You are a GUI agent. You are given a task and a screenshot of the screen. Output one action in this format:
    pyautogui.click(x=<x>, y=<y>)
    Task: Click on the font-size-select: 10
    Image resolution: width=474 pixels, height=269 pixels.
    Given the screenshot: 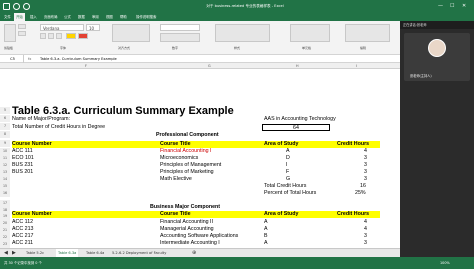 What is the action you would take?
    pyautogui.click(x=93, y=27)
    